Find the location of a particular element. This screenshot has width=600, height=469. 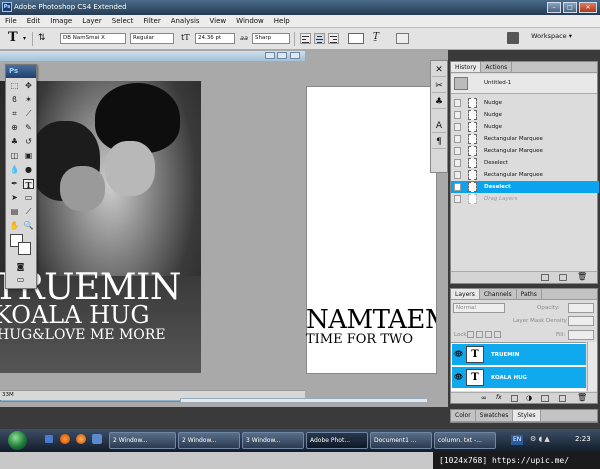

hug-love-text: HUG&LOVE ME MORE is located at coordinates (83, 335).